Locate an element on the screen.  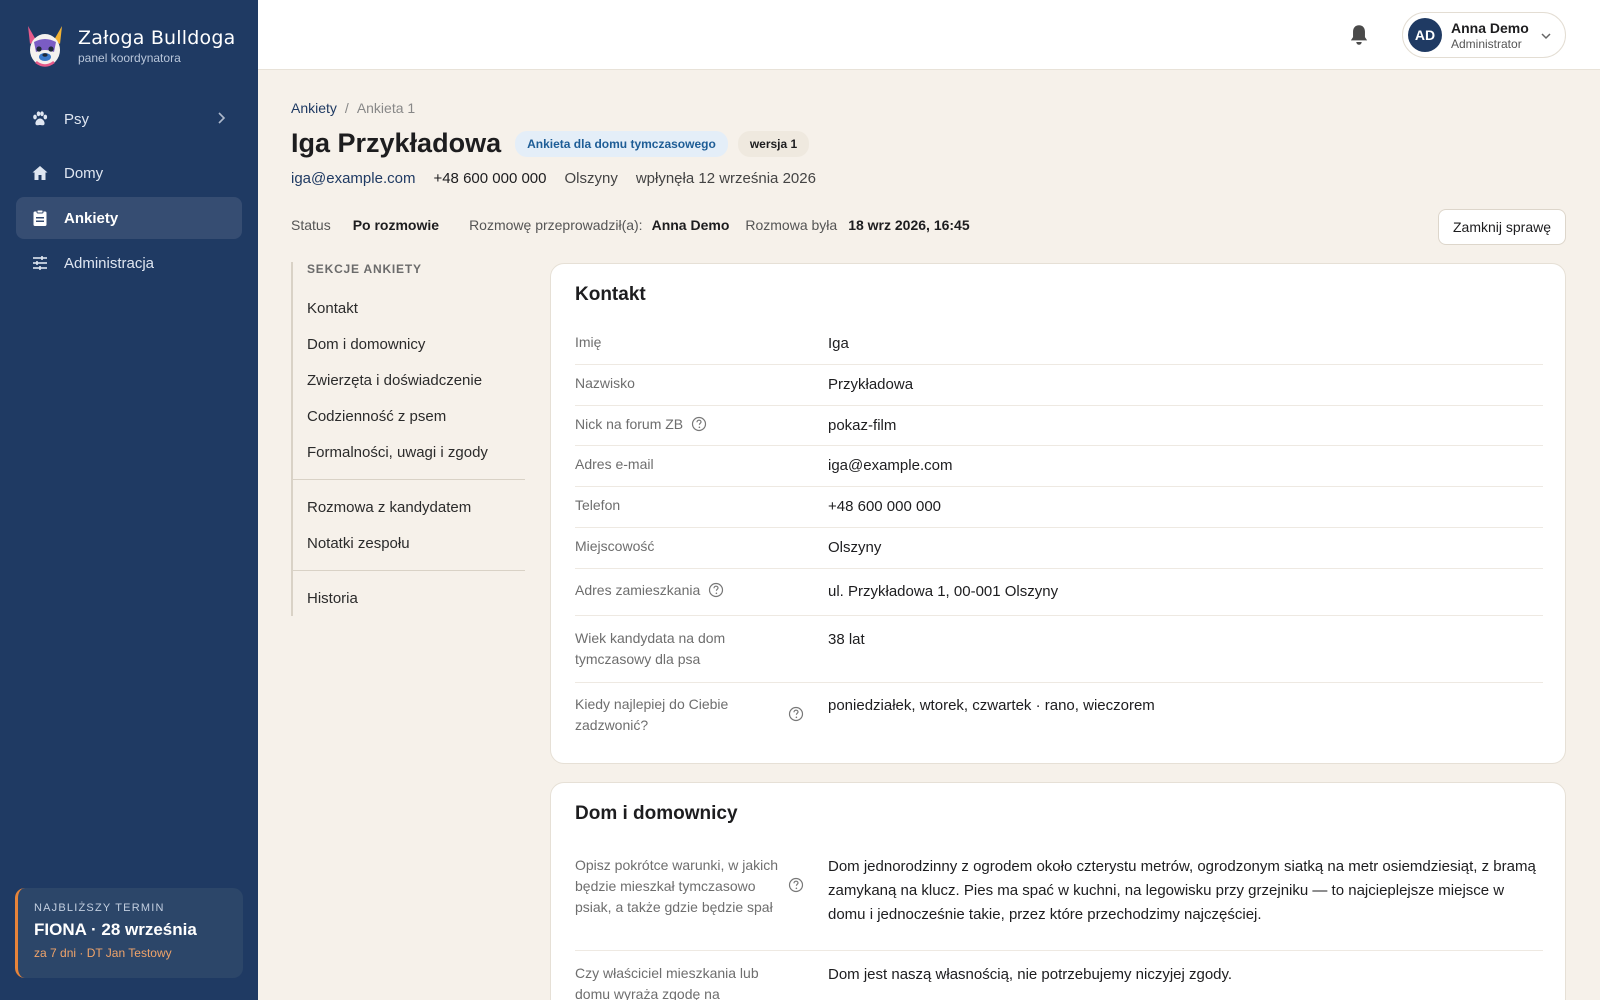
section-link-rozmowa: Rozmowa z kandydatem is located at coordinates (409, 507).